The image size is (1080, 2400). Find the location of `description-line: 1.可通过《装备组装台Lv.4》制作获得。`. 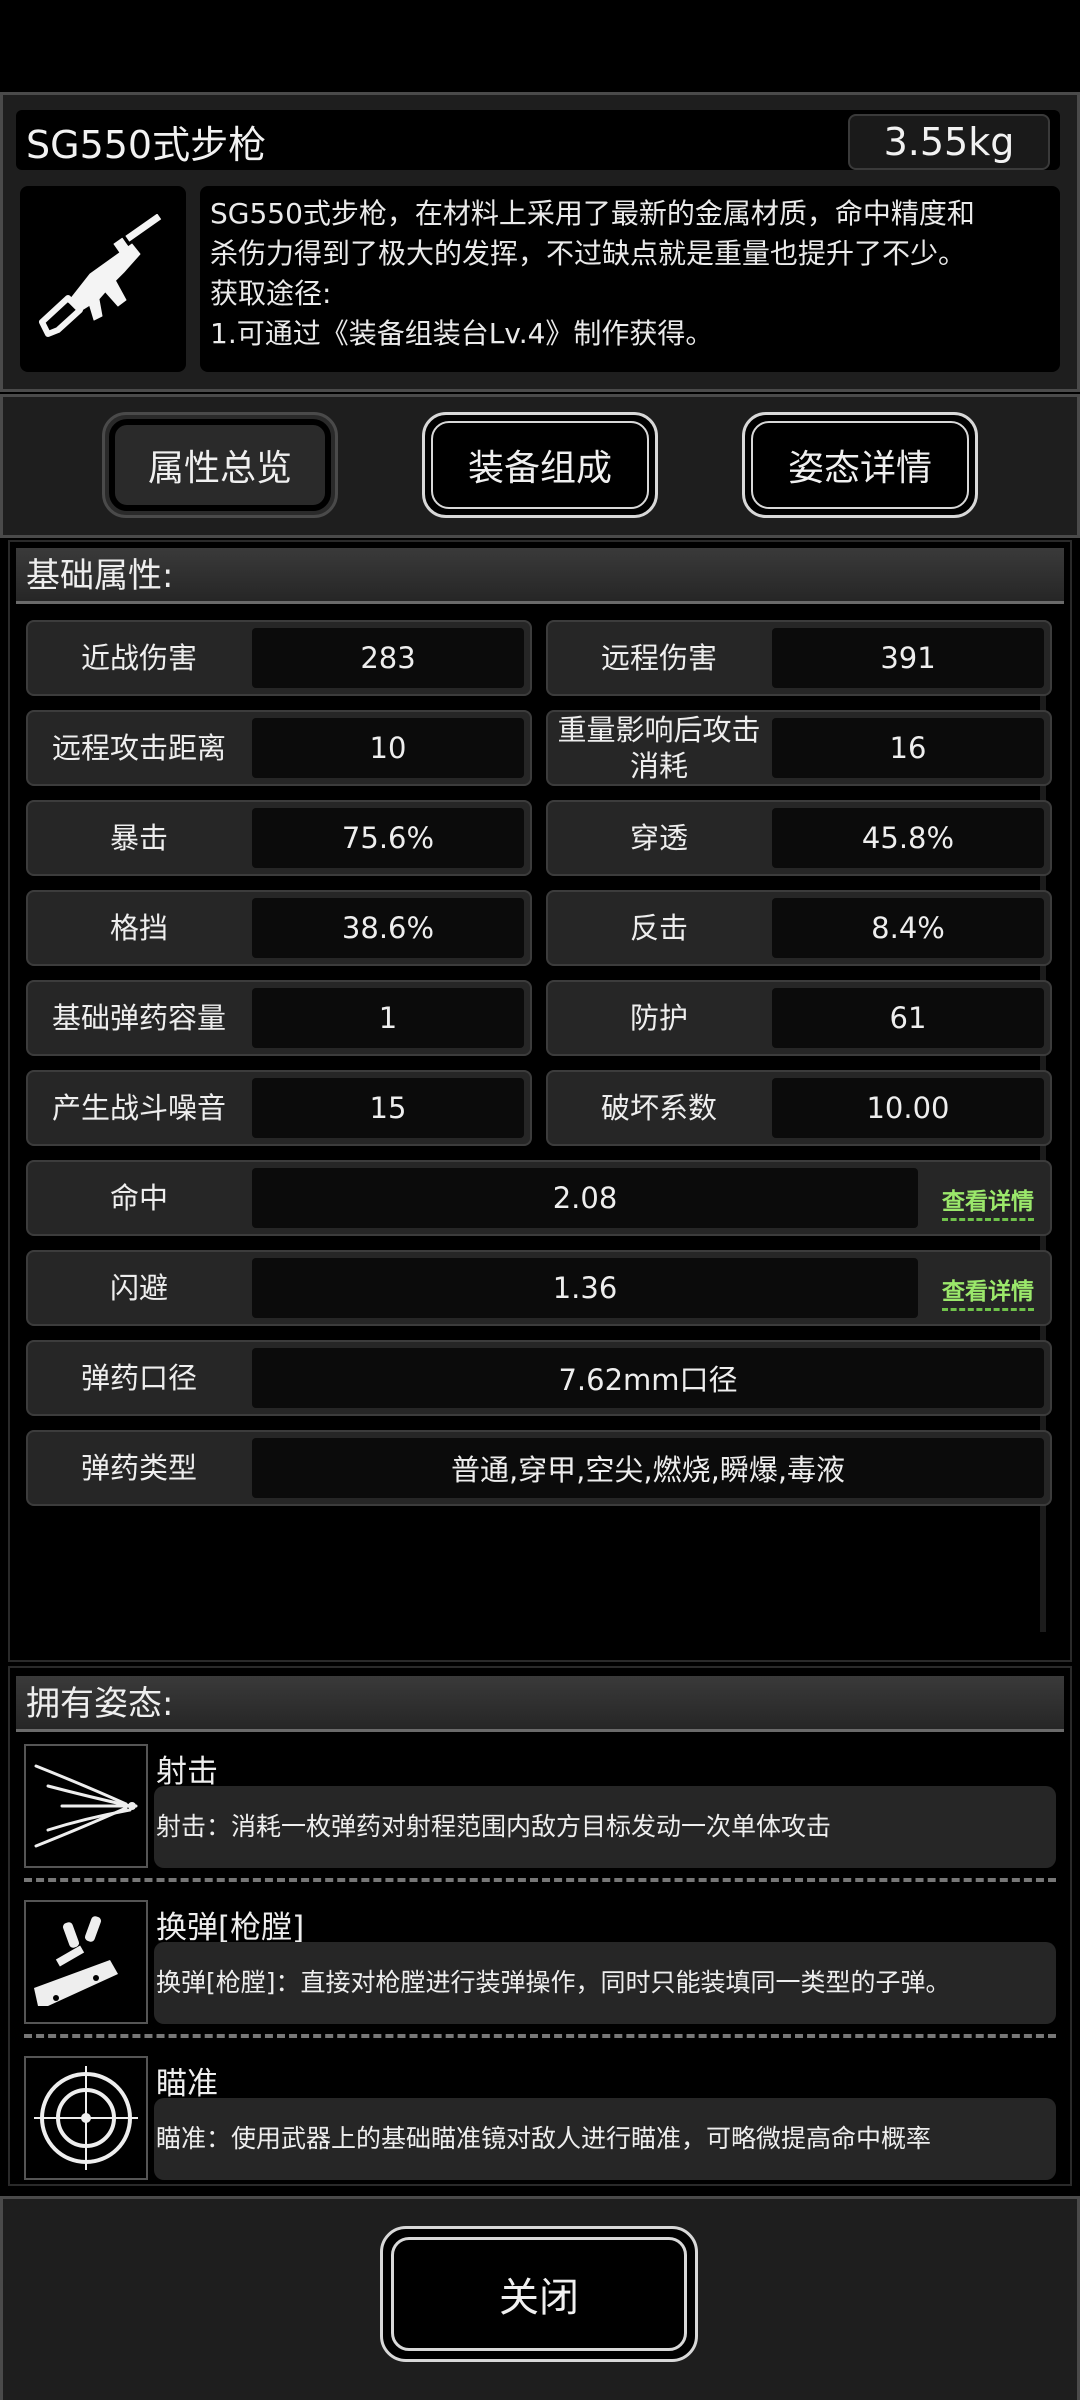

description-line: 1.可通过《装备组装台Lv.4》制作获得。 is located at coordinates (462, 333).